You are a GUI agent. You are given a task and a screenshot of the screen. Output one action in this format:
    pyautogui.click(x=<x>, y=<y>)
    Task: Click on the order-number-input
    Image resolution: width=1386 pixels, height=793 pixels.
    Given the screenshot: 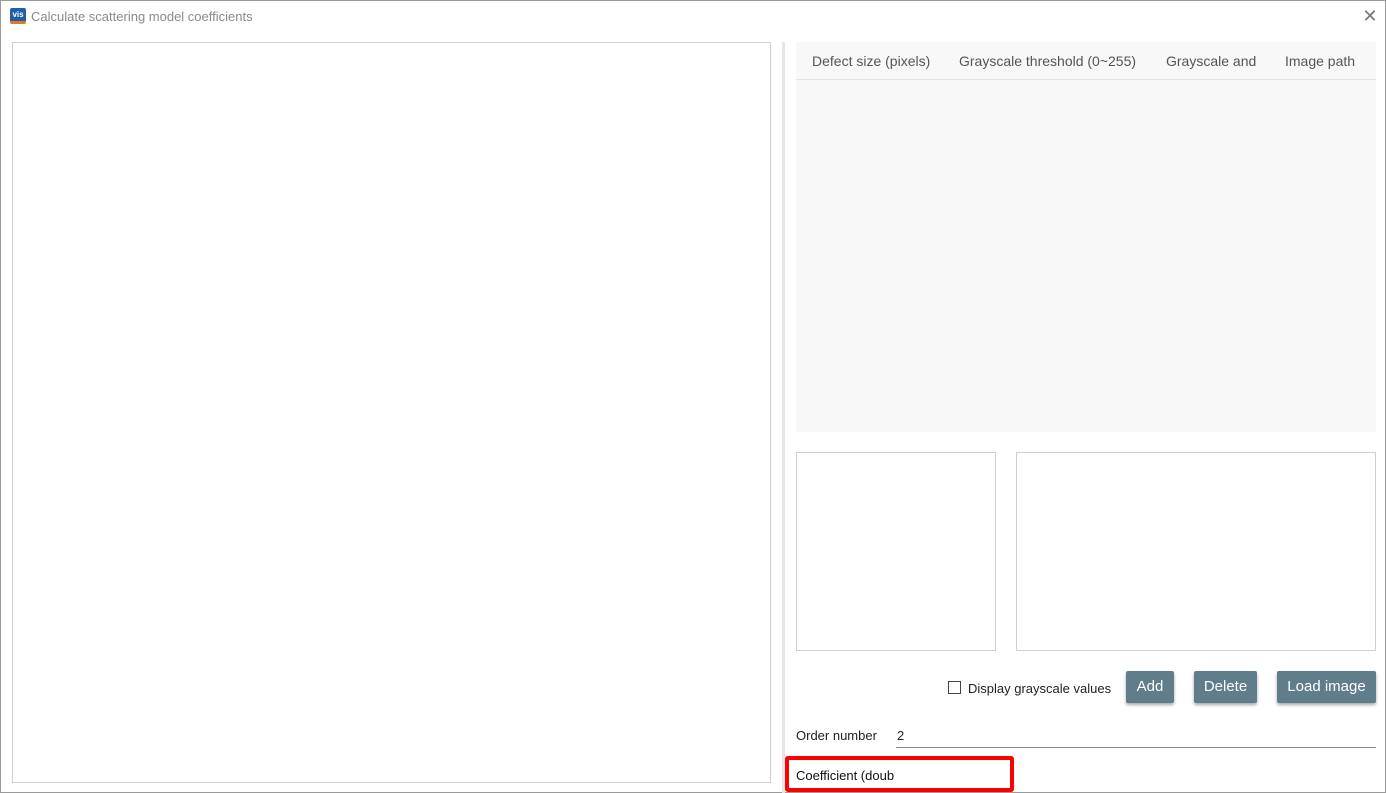 What is the action you would take?
    pyautogui.click(x=1136, y=735)
    